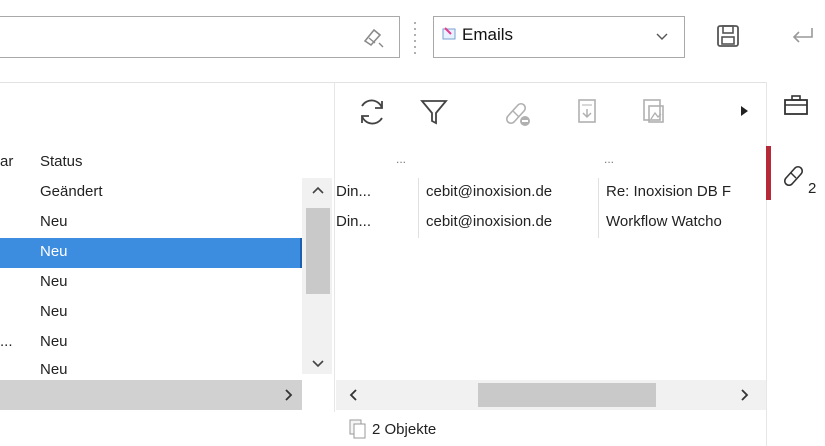 The image size is (825, 446). Describe the element at coordinates (768, 173) in the screenshot. I see `active-tab-indicator` at that location.